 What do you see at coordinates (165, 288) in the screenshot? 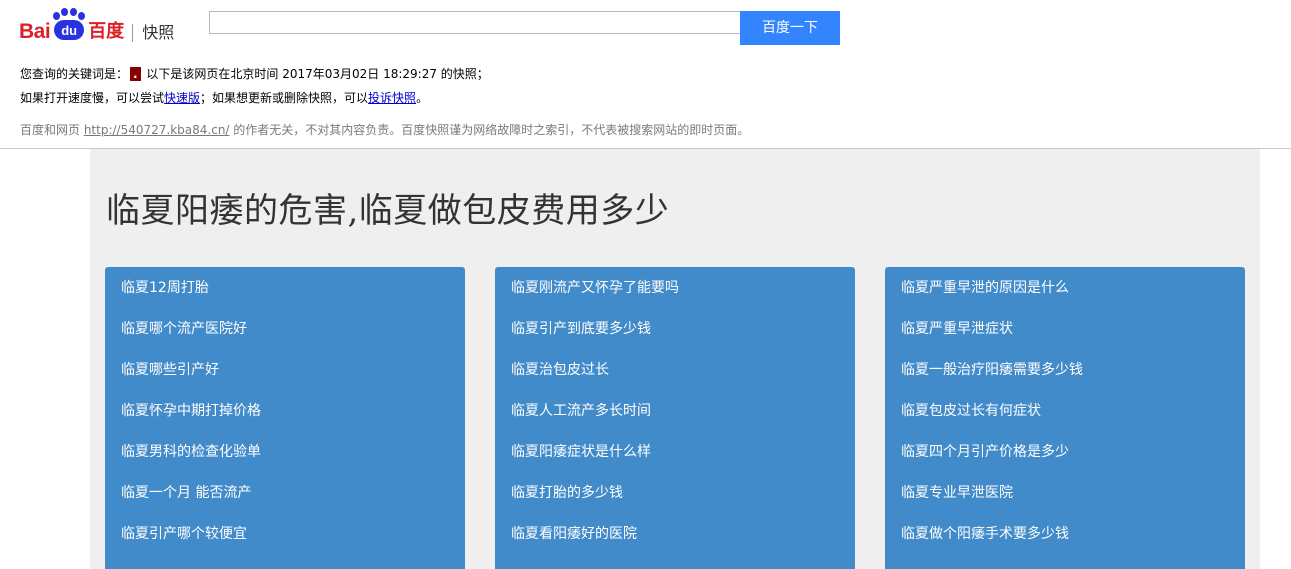
I see `list-item: 临夏12周打胎` at bounding box center [165, 288].